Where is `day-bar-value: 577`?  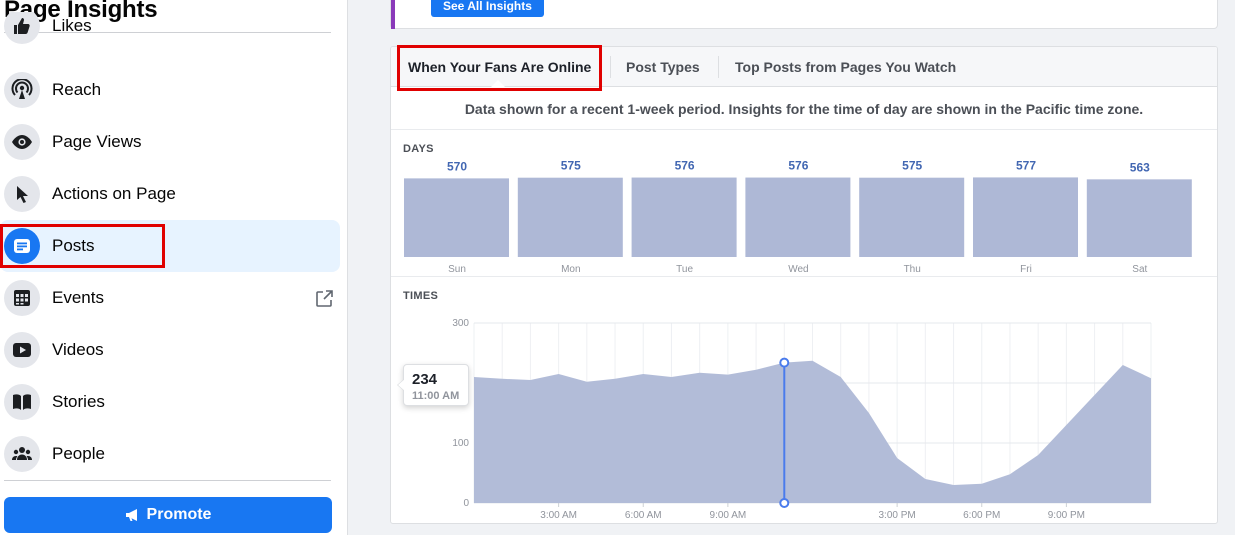 day-bar-value: 577 is located at coordinates (1026, 165).